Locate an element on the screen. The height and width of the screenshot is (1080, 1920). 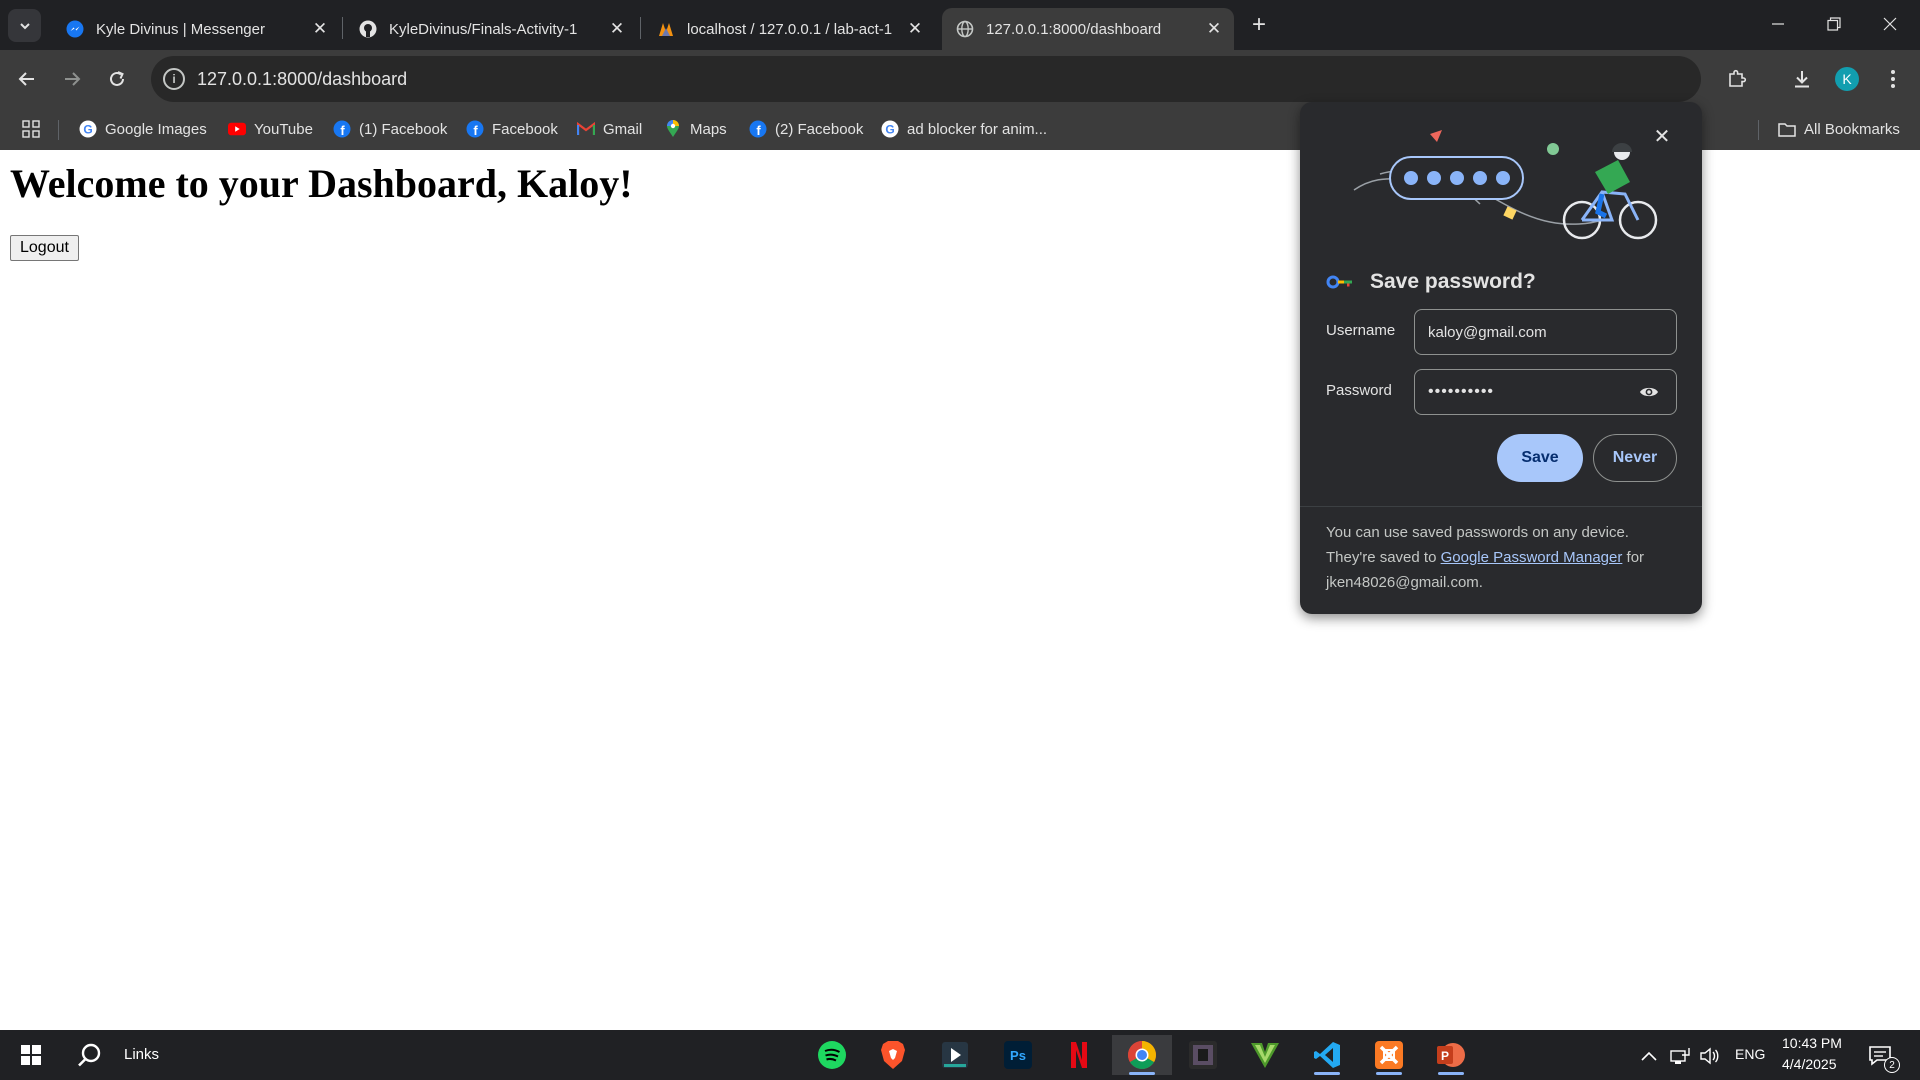
restore-icon is located at coordinates (1834, 24).